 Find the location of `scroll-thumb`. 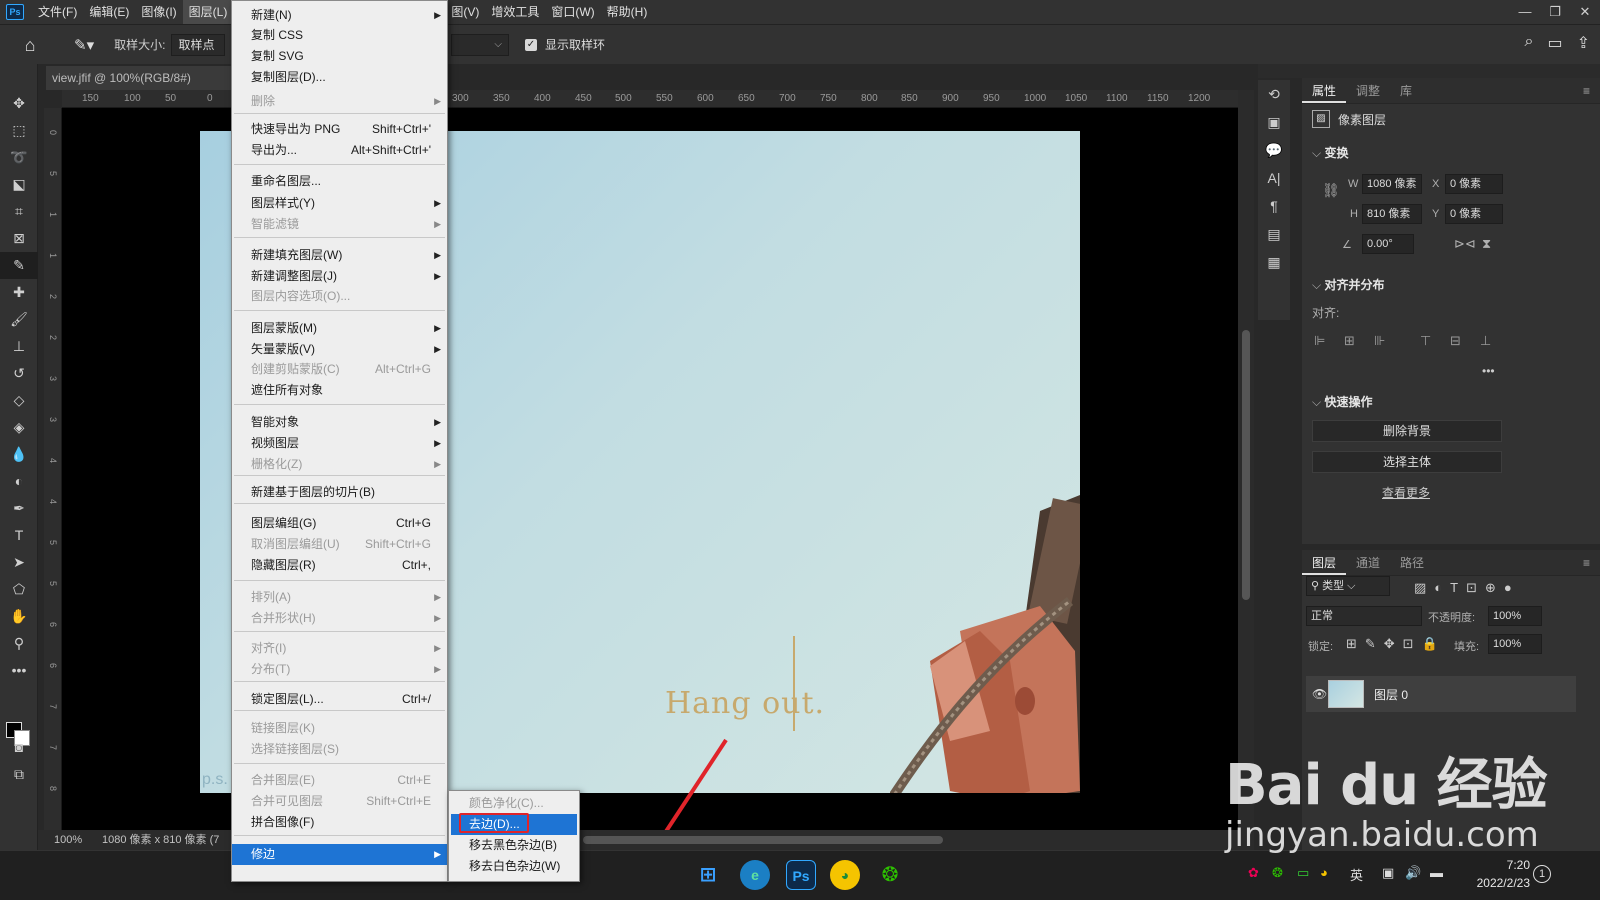

scroll-thumb is located at coordinates (1246, 465).